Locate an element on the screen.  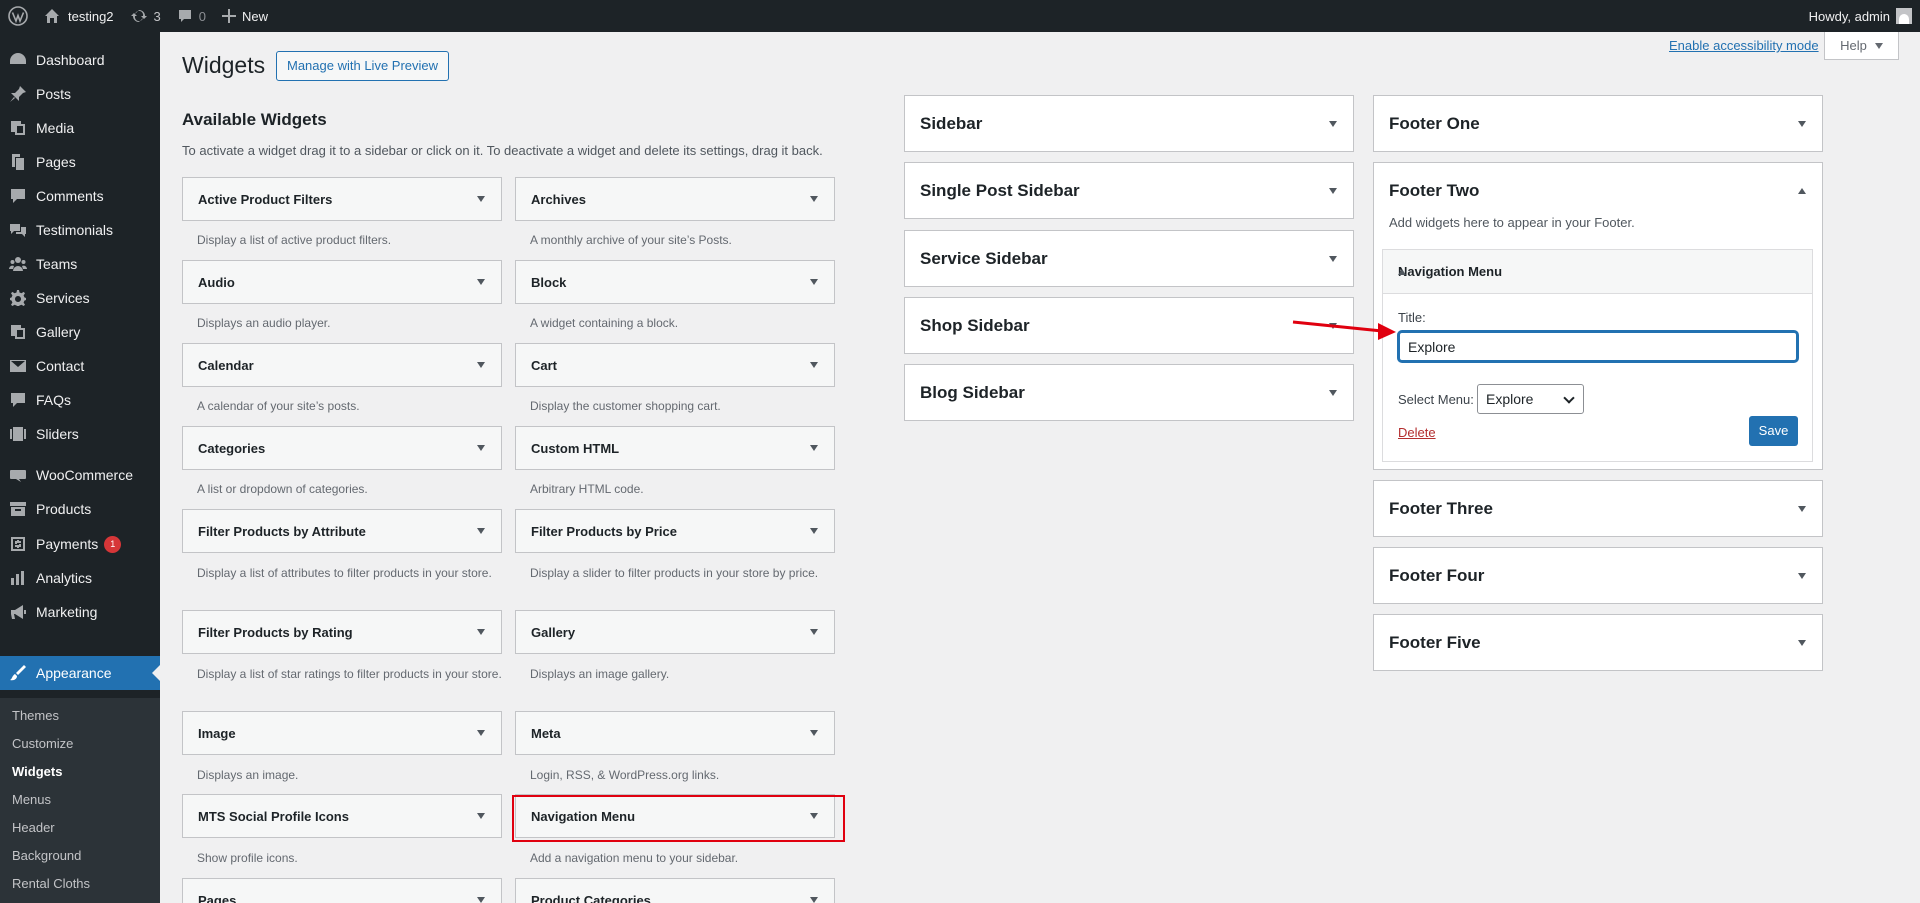
help-button: Help is located at coordinates (1861, 46).